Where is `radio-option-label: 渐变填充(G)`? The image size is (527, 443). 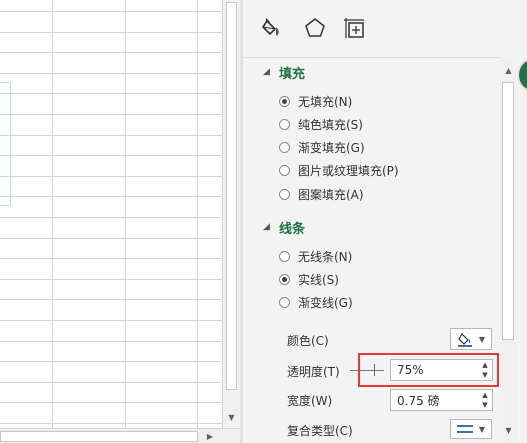
radio-option-label: 渐变填充(G) is located at coordinates (331, 148).